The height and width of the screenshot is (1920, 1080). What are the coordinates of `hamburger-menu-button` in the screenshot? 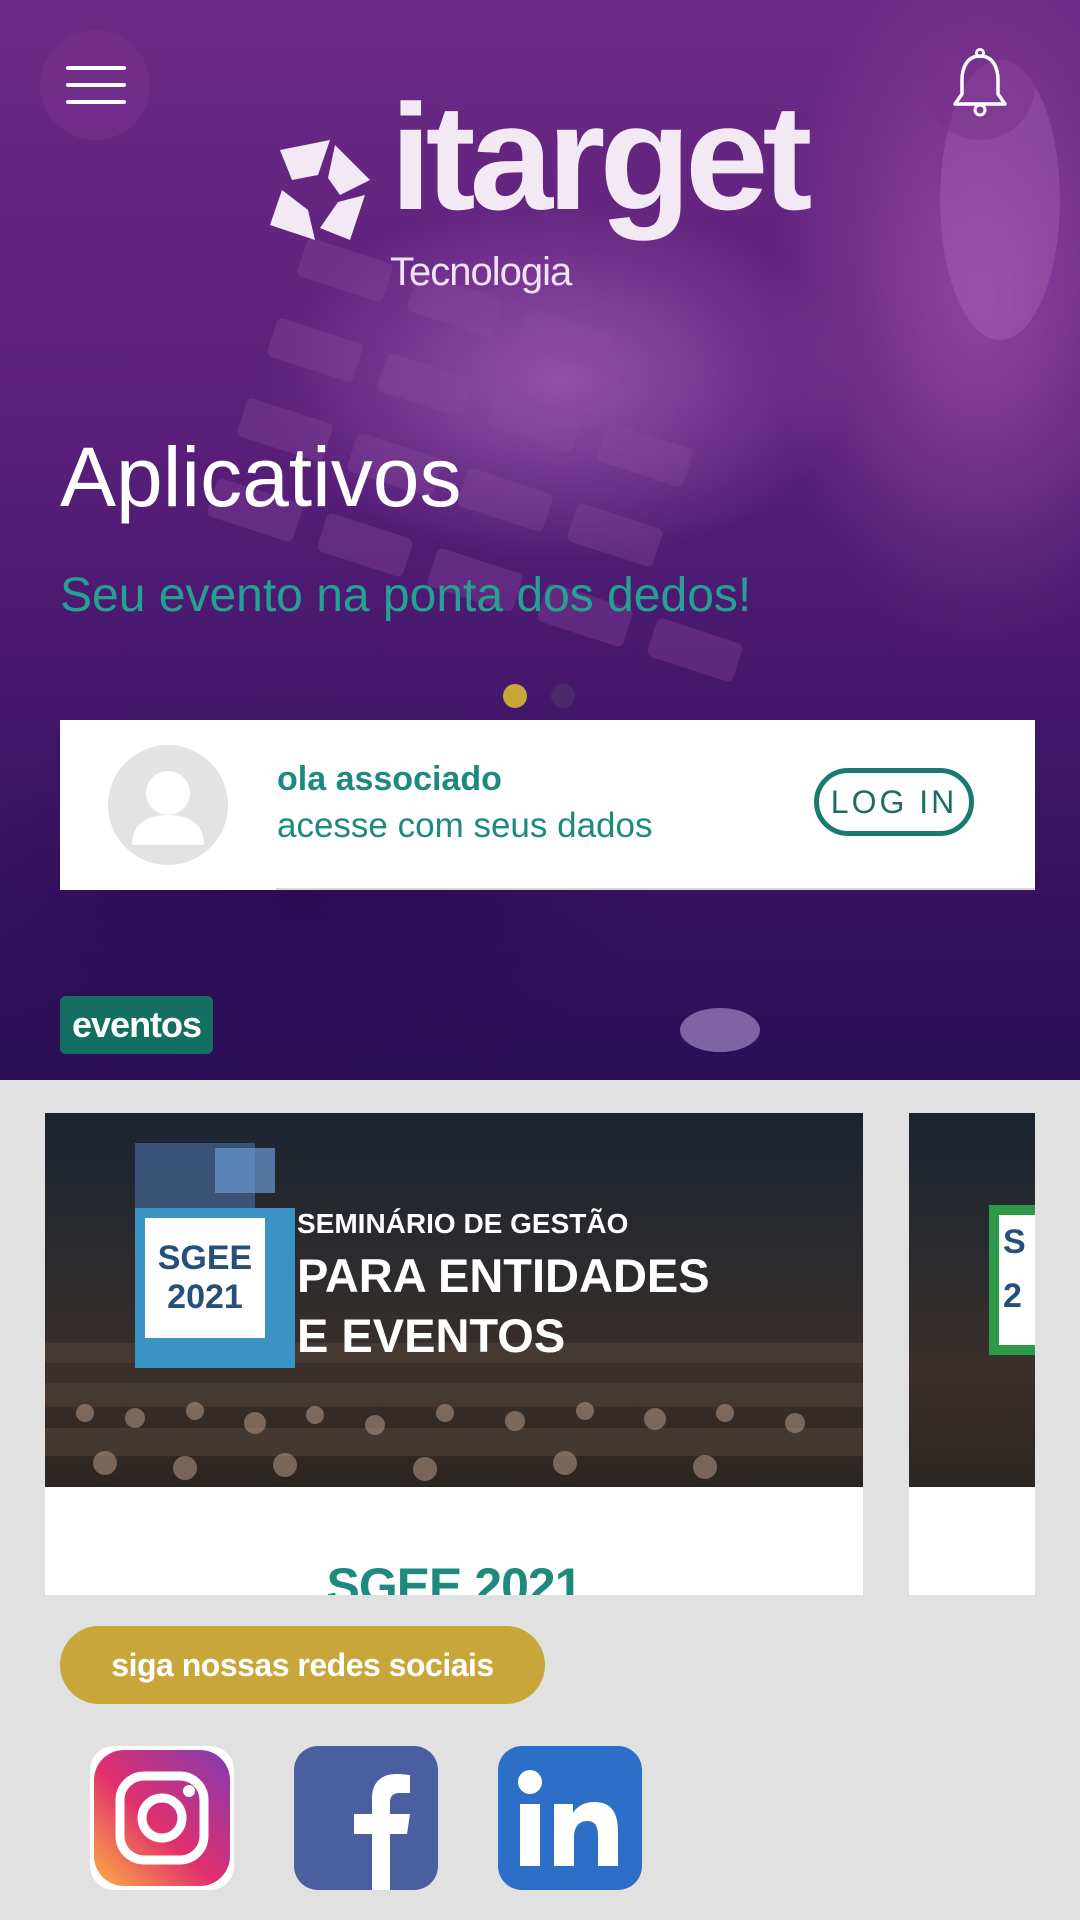 It's located at (95, 85).